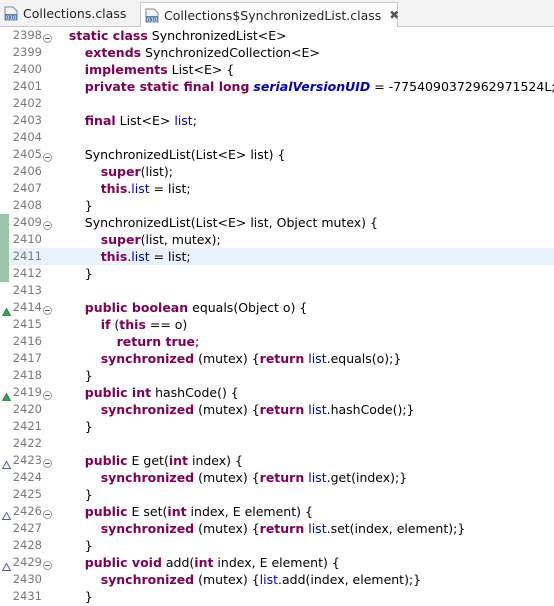 The height and width of the screenshot is (606, 554). What do you see at coordinates (27, 103) in the screenshot?
I see `line-number: 2402` at bounding box center [27, 103].